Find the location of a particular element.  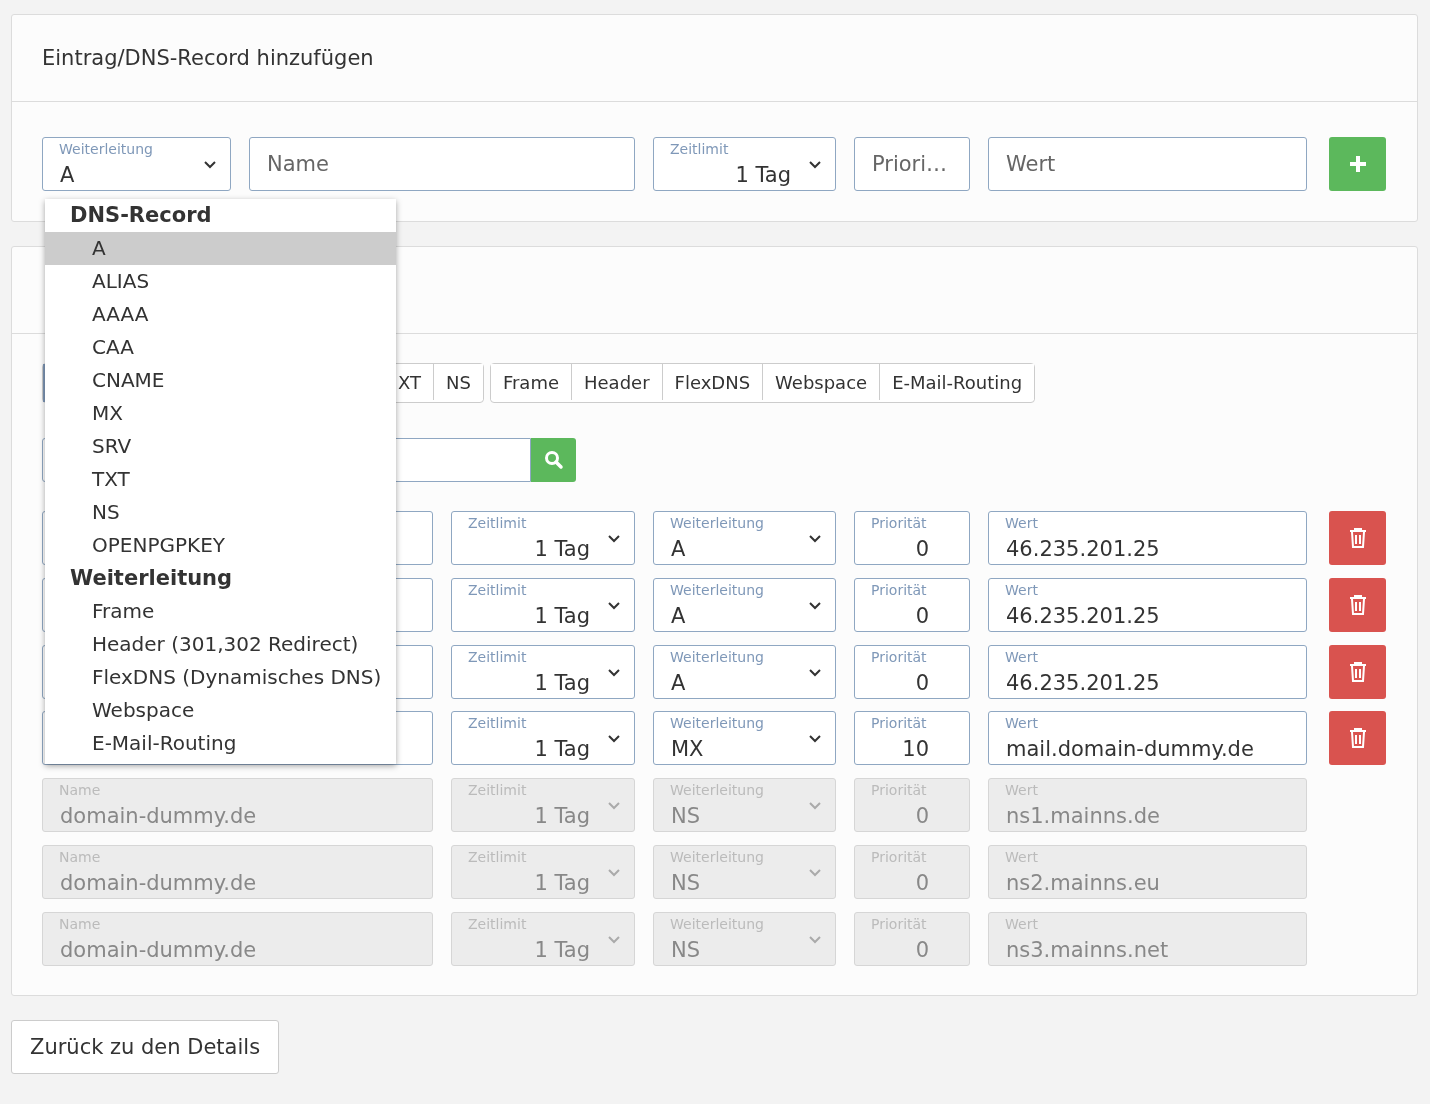

type-select: Weiterleitung MX is located at coordinates (744, 738).